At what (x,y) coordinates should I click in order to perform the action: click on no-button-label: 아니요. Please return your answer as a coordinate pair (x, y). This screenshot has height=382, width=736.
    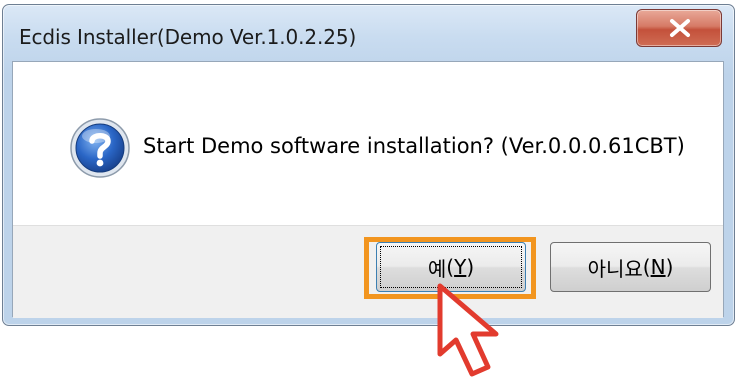
    Looking at the image, I should click on (615, 268).